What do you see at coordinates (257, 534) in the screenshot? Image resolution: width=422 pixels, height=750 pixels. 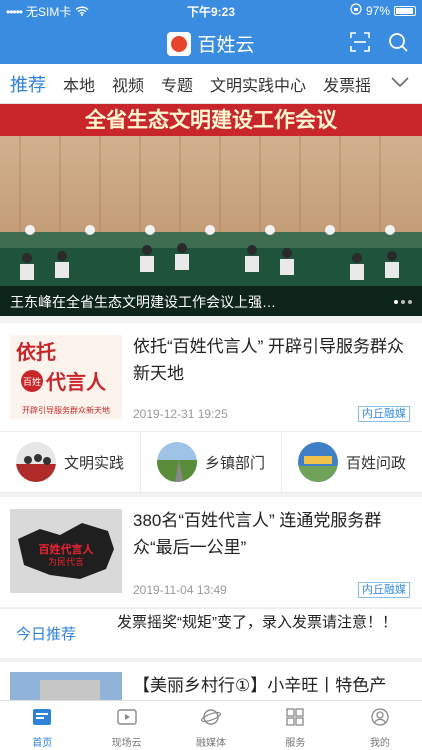 I see `article-title: 380名“百姓代言人” 连通党服务群众“最后一公里”` at bounding box center [257, 534].